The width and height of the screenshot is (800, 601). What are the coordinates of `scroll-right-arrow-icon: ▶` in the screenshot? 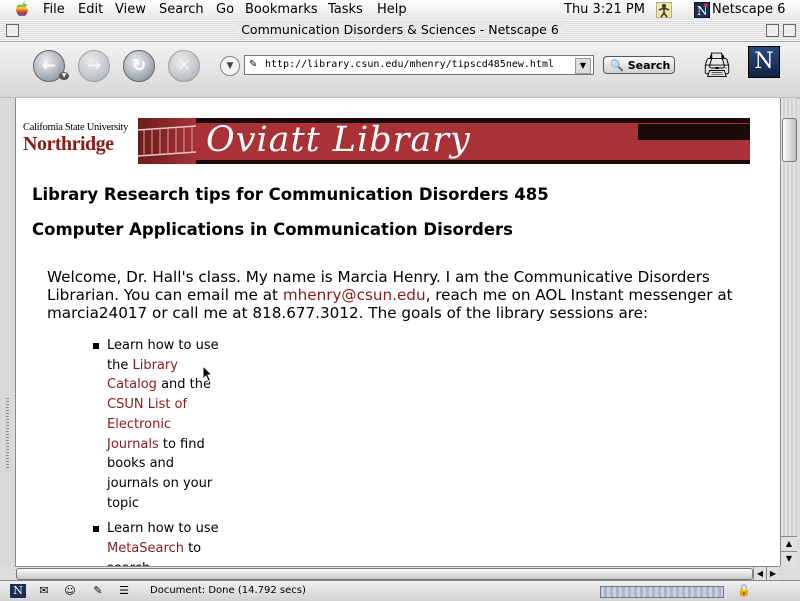 It's located at (772, 573).